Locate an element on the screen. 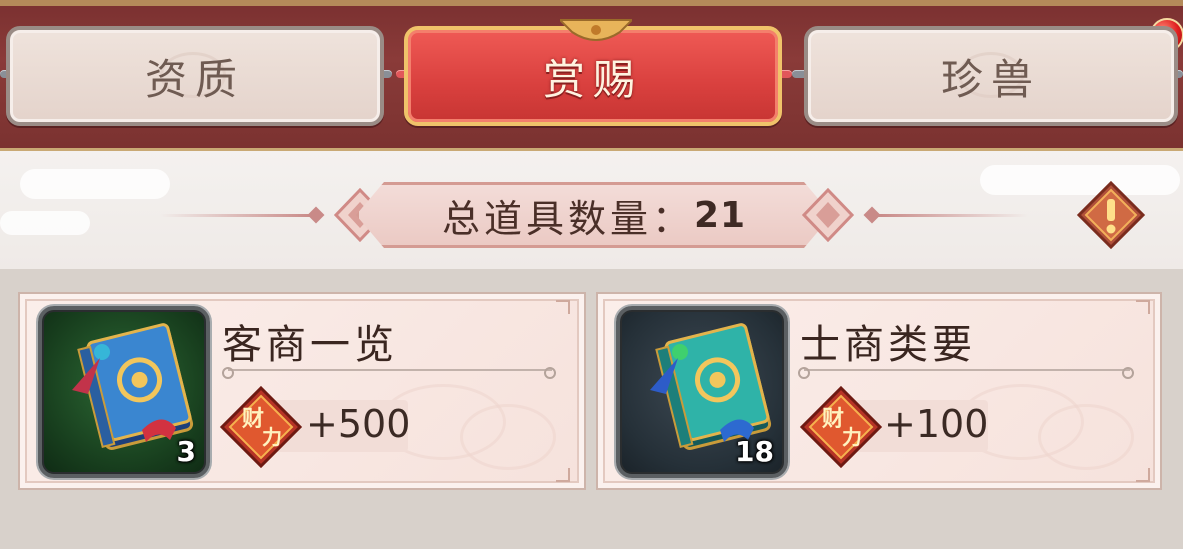  tab-label: 赏赐 is located at coordinates (592, 79).